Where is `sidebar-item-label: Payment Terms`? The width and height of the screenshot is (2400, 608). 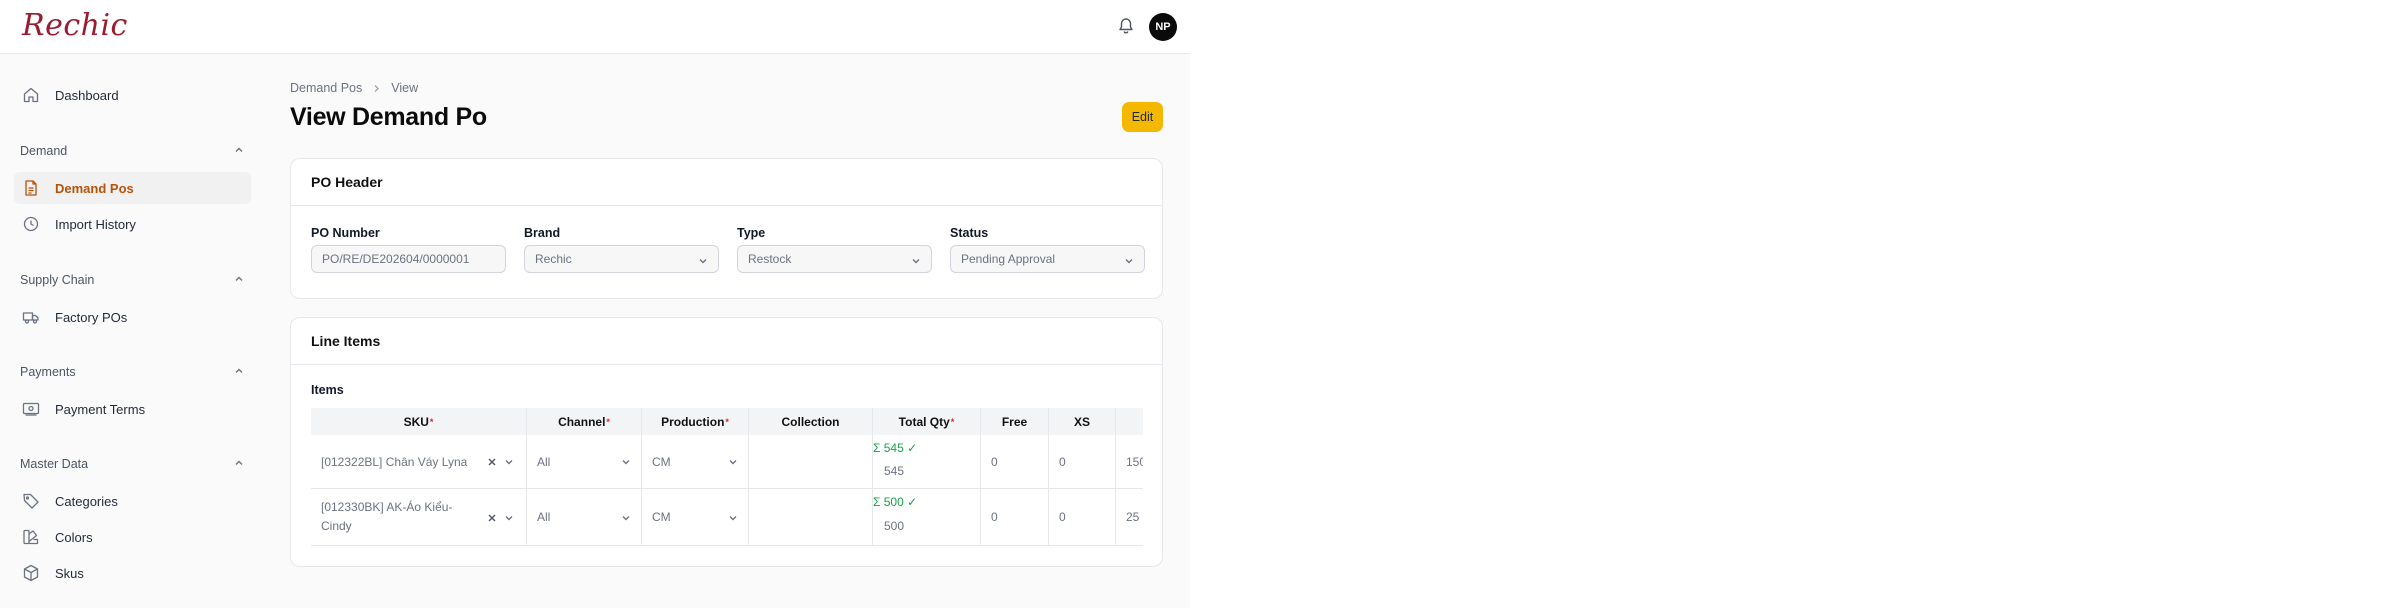
sidebar-item-label: Payment Terms is located at coordinates (100, 409).